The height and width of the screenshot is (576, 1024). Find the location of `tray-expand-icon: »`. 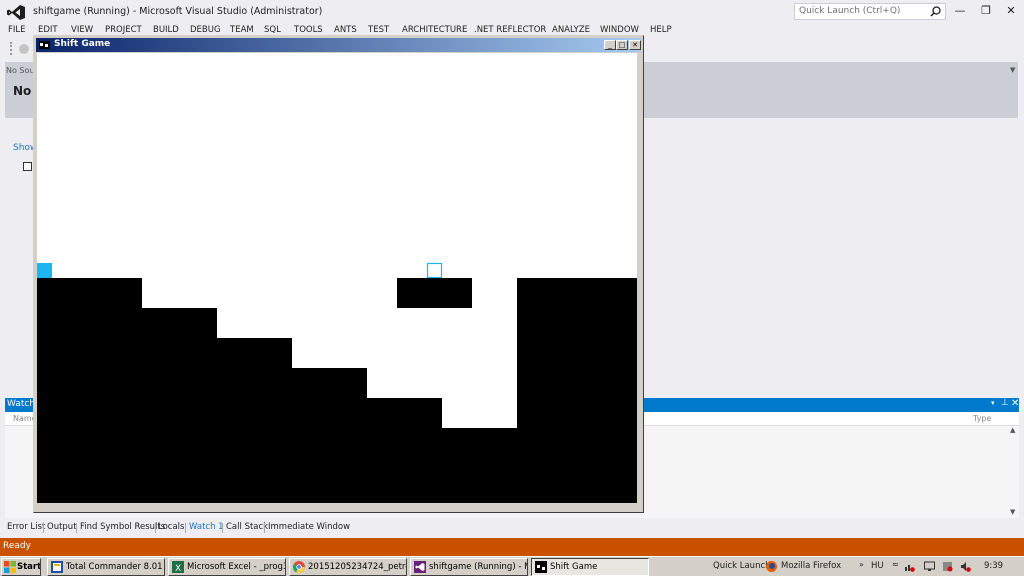

tray-expand-icon: » is located at coordinates (861, 564).